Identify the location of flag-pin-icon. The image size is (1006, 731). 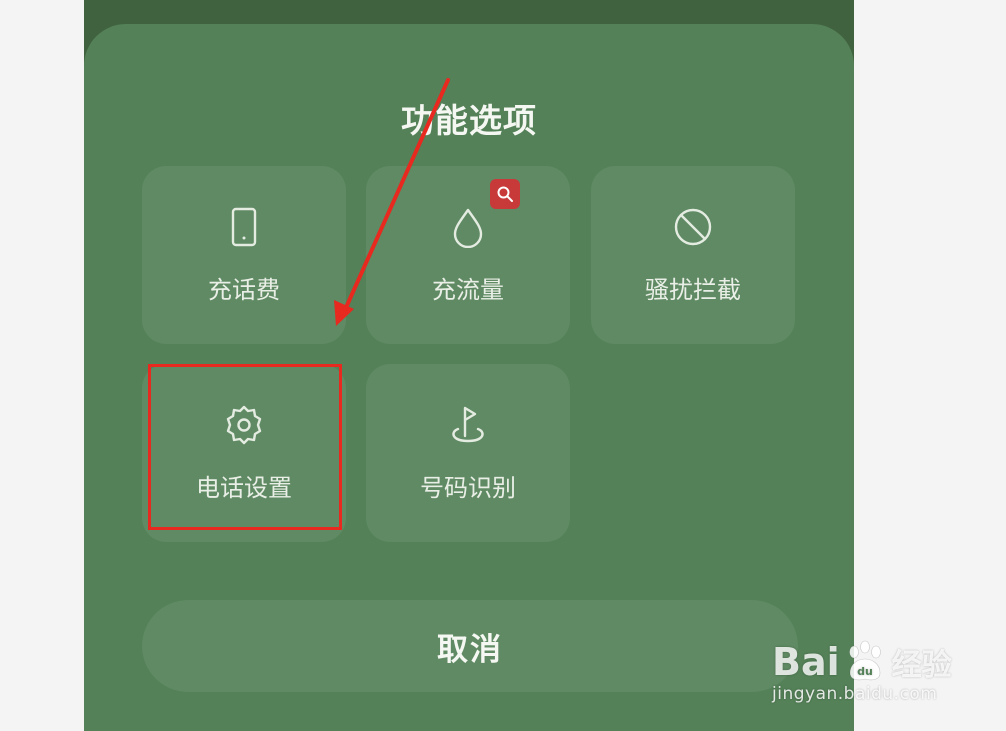
(468, 425).